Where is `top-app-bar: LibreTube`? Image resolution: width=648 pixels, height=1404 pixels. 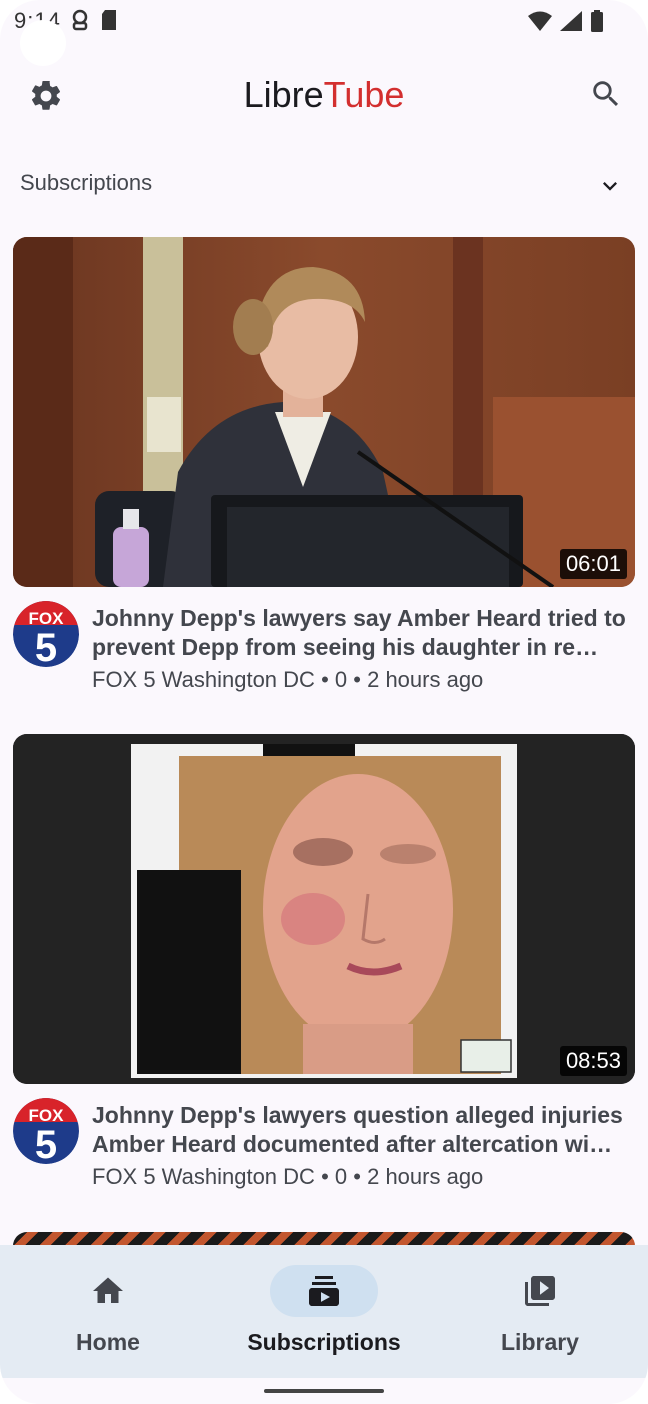 top-app-bar: LibreTube is located at coordinates (324, 95).